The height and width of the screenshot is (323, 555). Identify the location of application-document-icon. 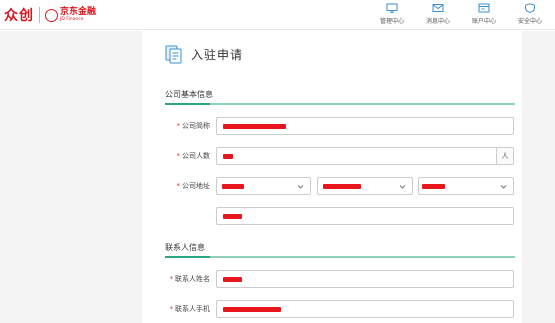
(173, 54).